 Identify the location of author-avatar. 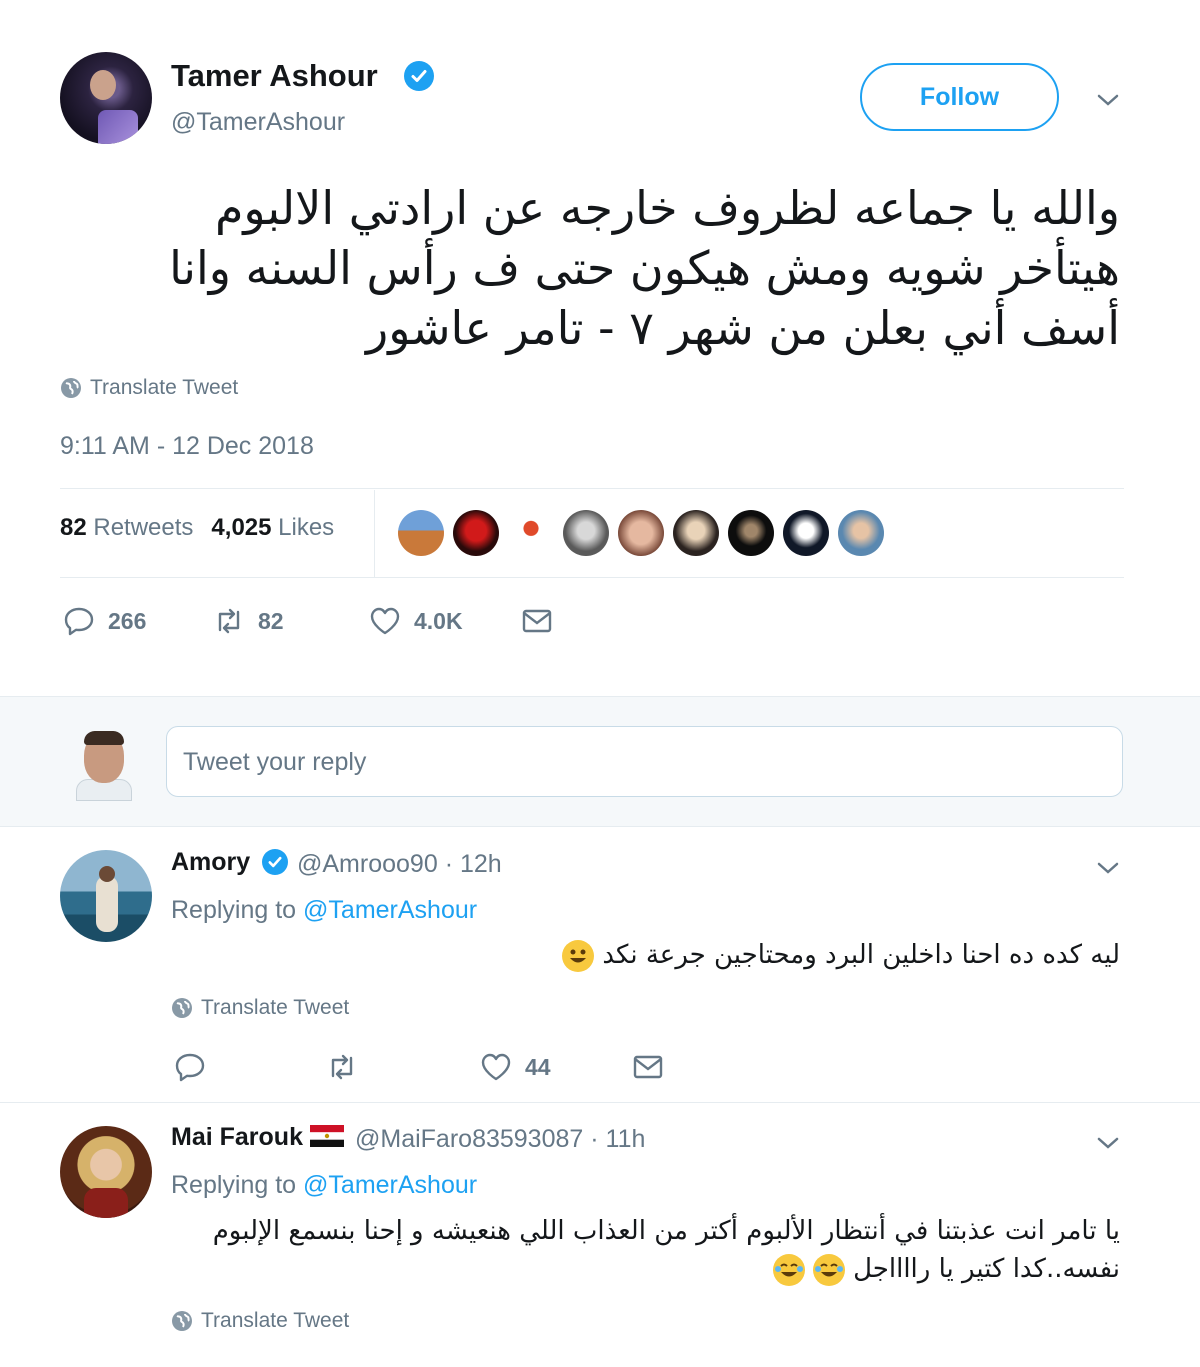
(106, 98).